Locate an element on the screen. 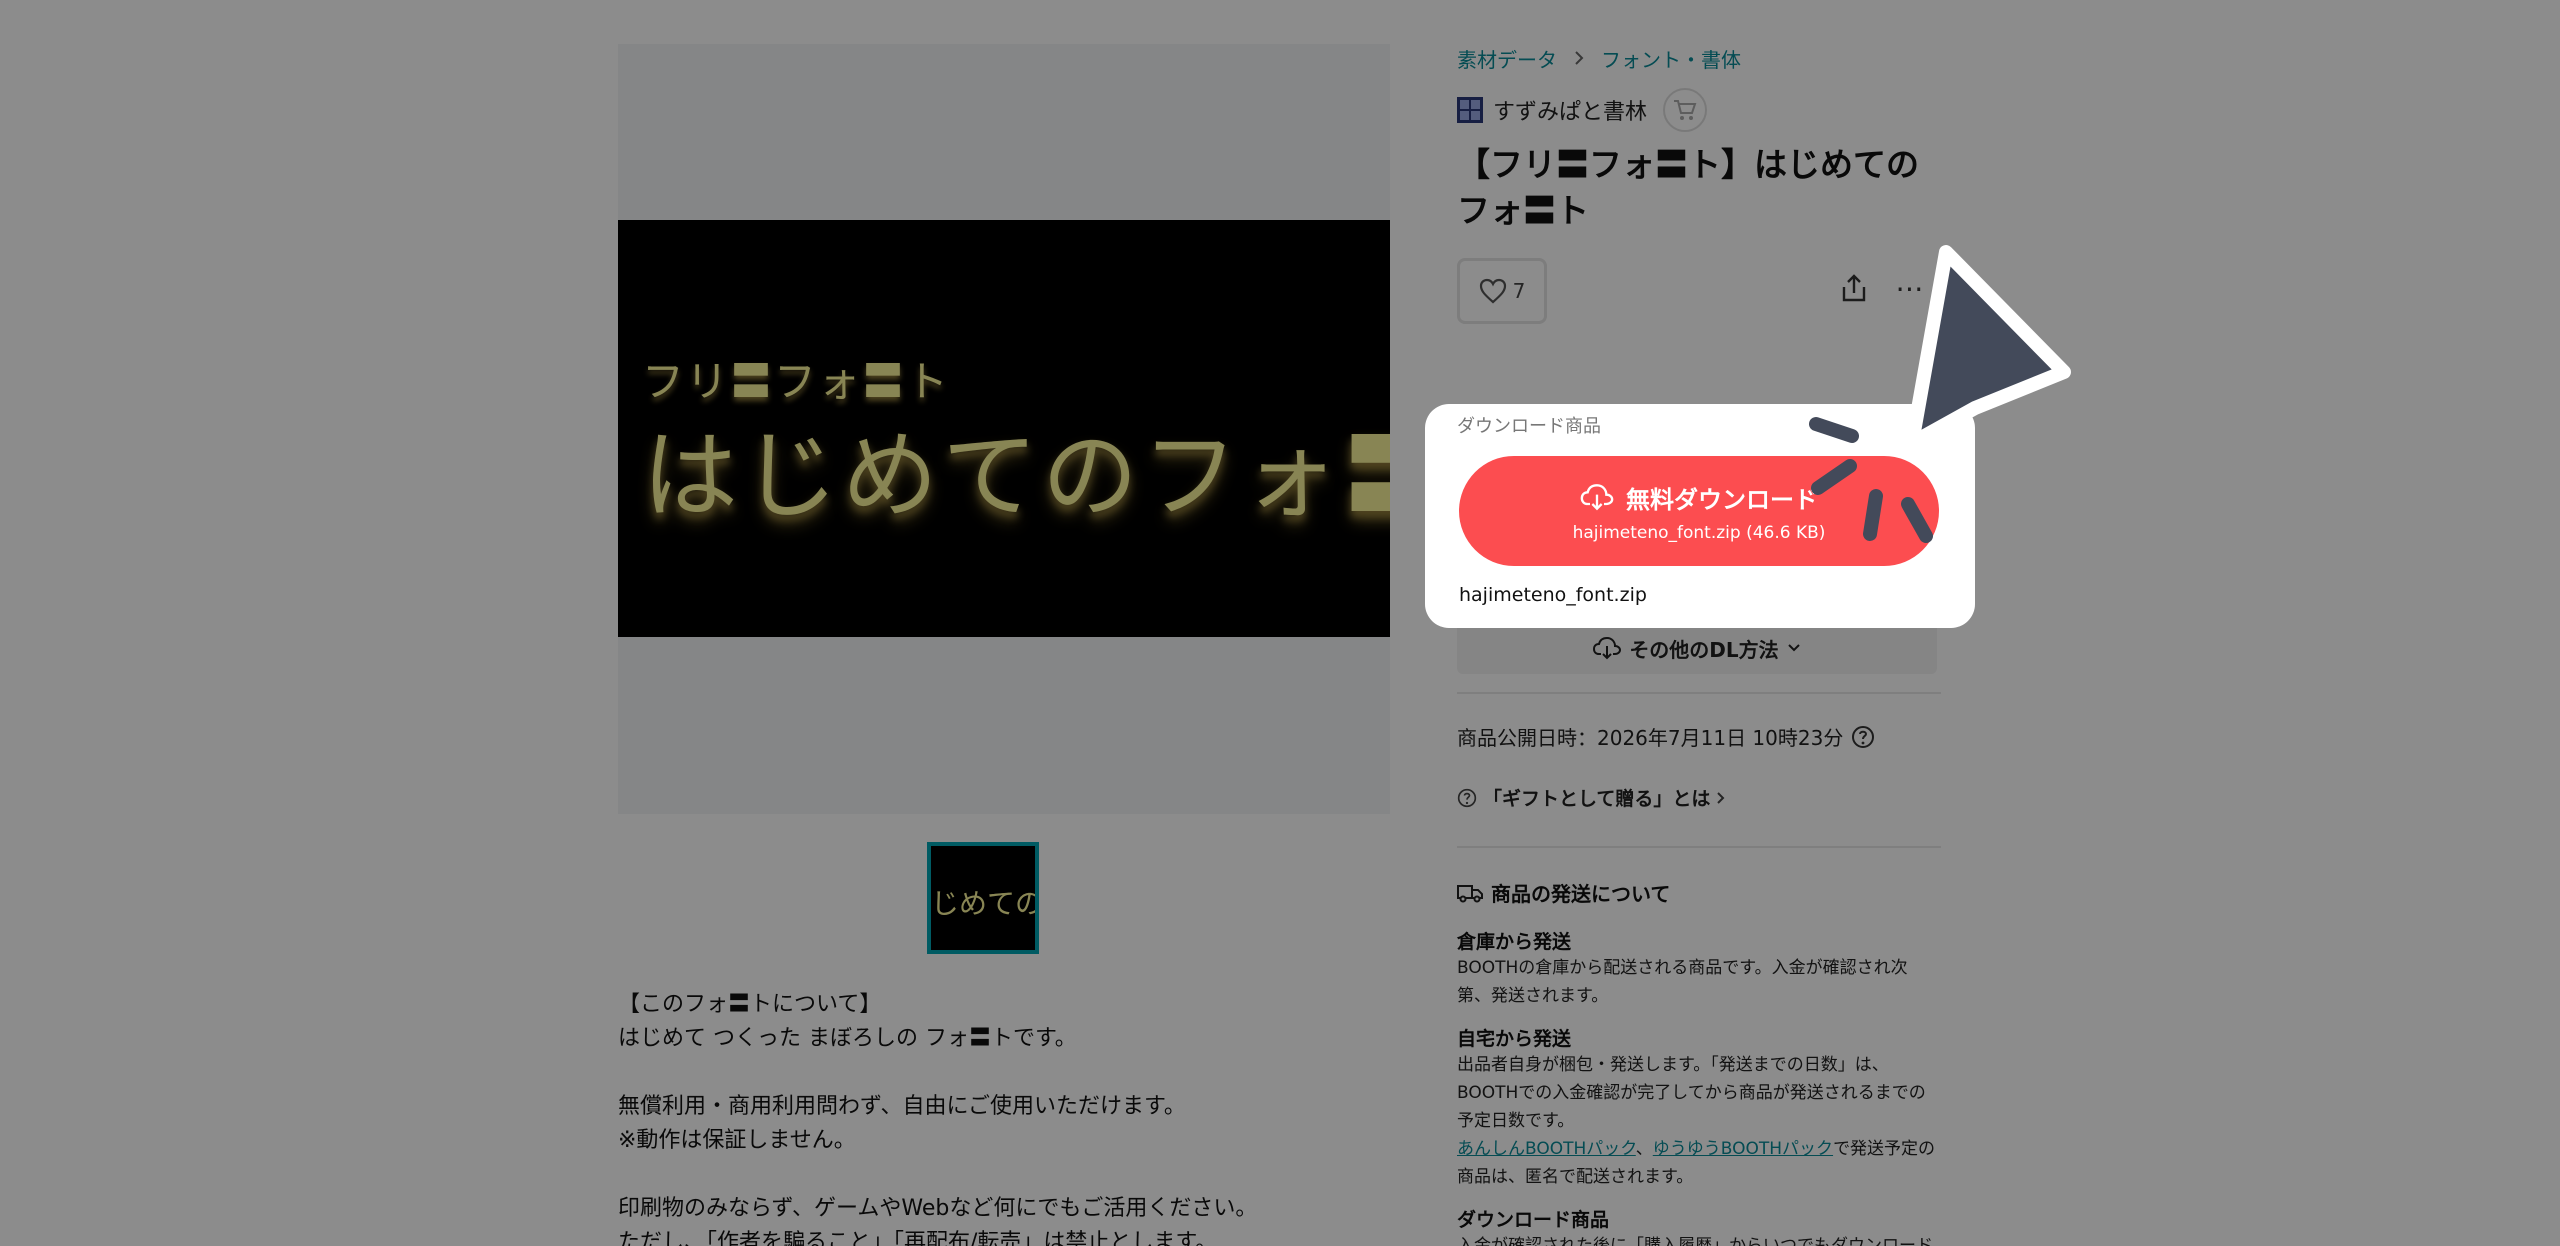  cloud-download-icon is located at coordinates (1597, 497).